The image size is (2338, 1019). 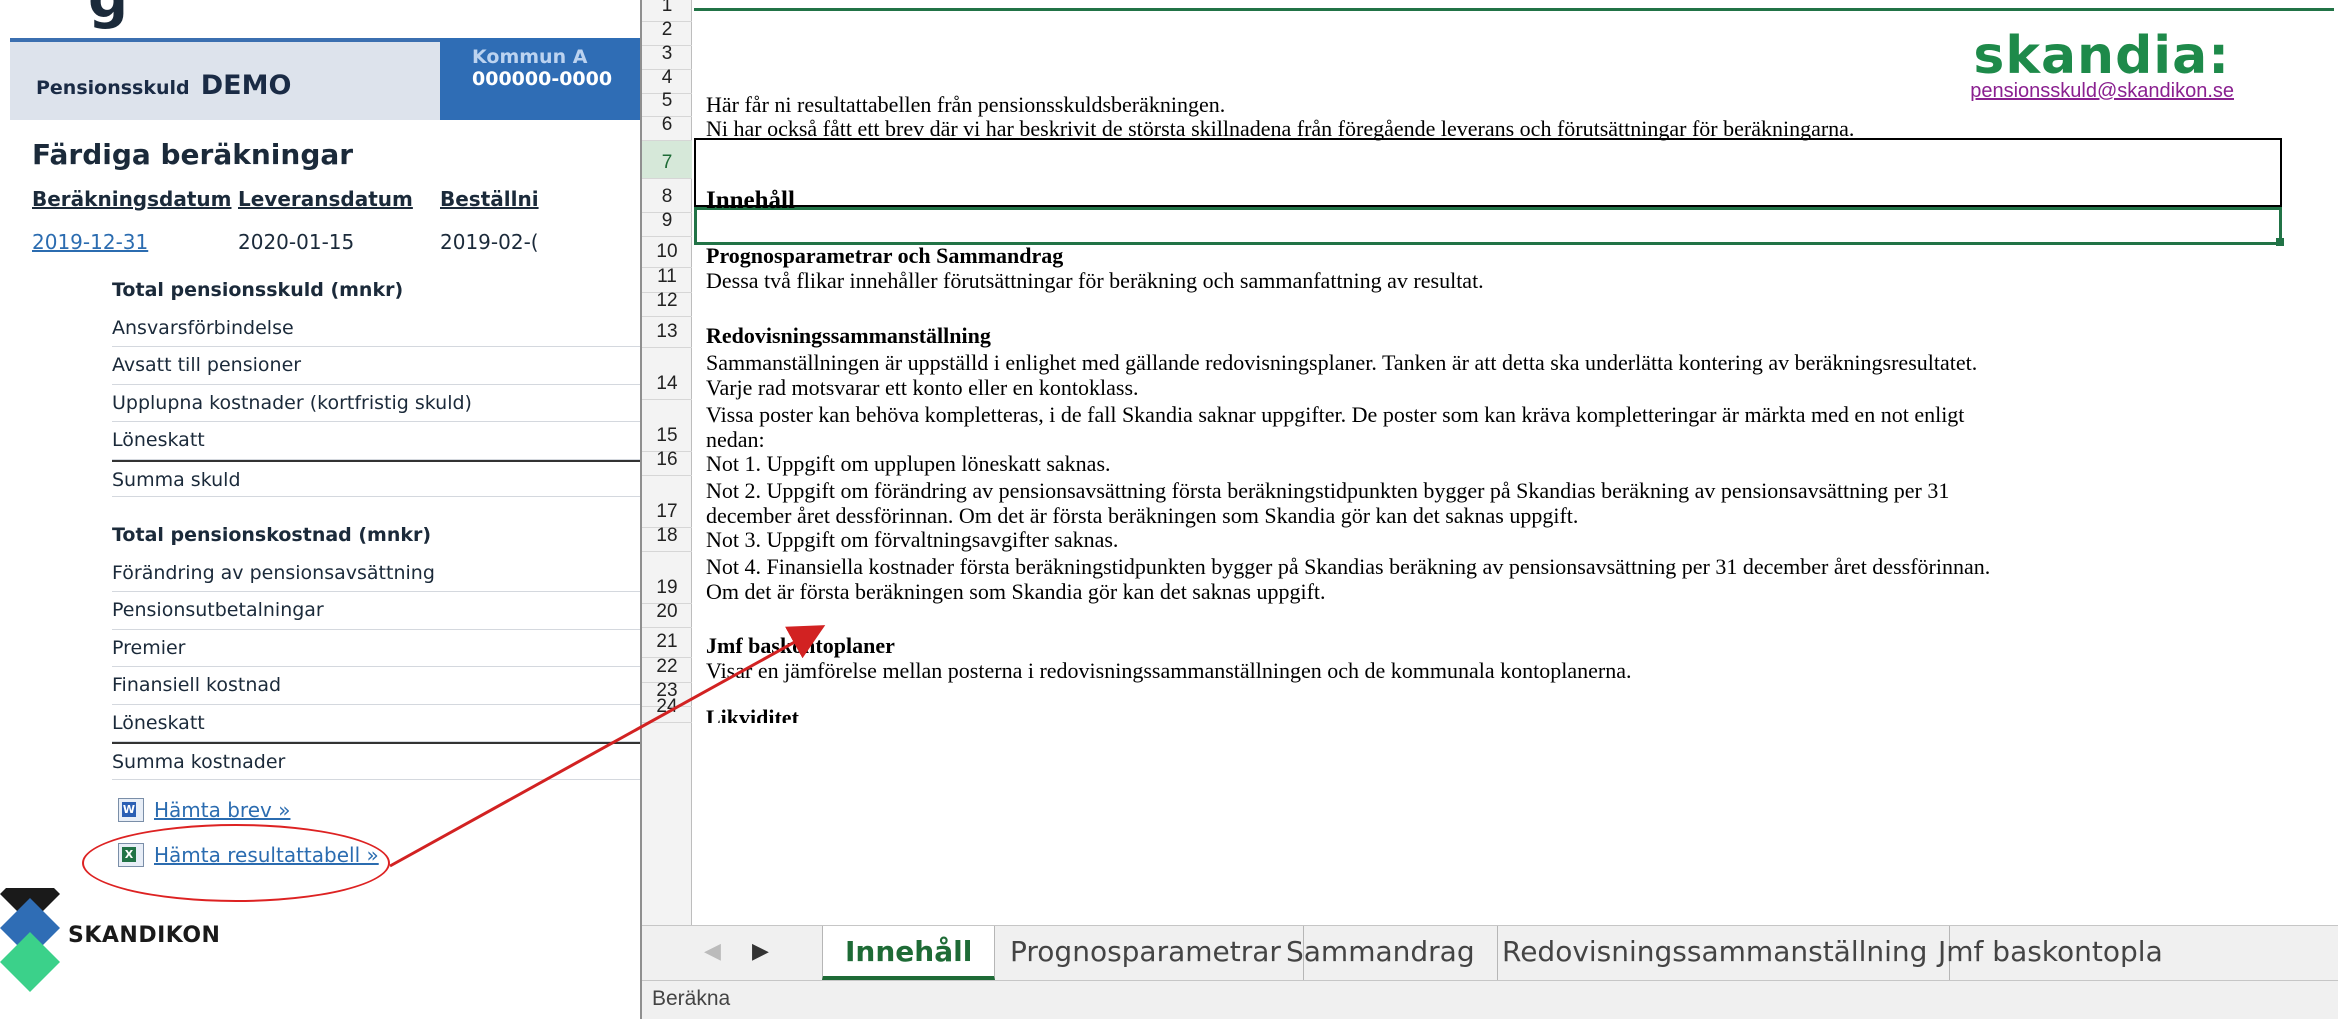 I want to click on fill-handle, so click(x=2280, y=242).